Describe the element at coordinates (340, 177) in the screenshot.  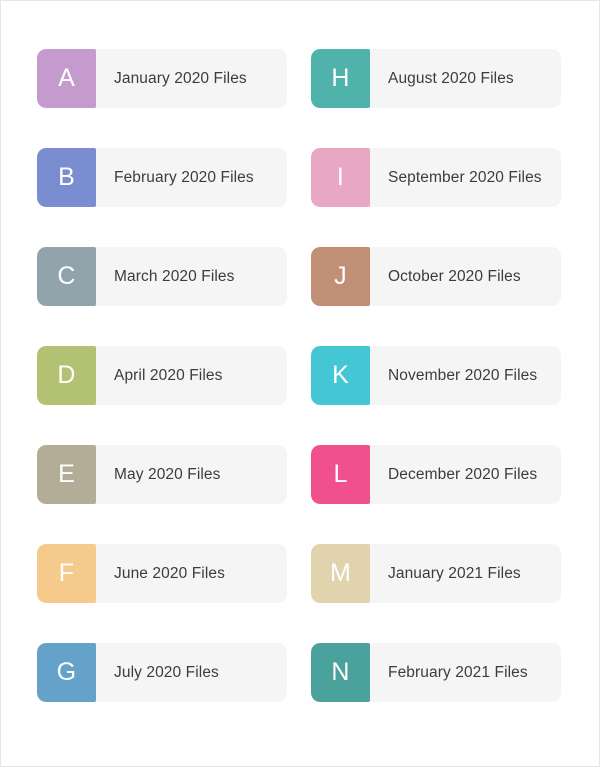
I see `folder-initial-badge: I` at that location.